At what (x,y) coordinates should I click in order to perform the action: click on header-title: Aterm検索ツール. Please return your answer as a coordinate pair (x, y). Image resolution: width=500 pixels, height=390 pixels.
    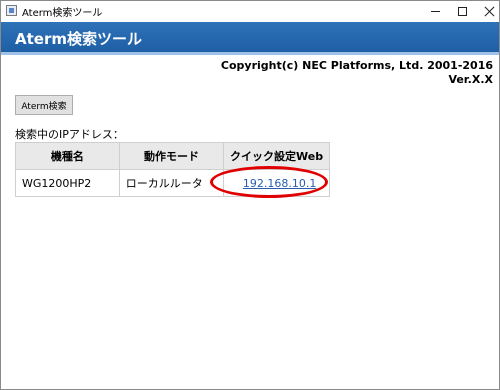
    Looking at the image, I should click on (78, 39).